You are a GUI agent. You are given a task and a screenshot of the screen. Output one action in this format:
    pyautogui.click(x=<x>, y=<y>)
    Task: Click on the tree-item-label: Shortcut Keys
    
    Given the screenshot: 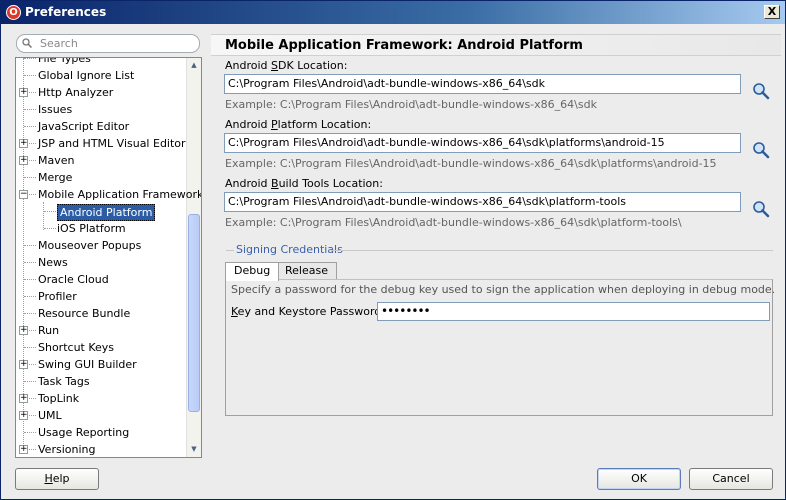 What is the action you would take?
    pyautogui.click(x=76, y=347)
    